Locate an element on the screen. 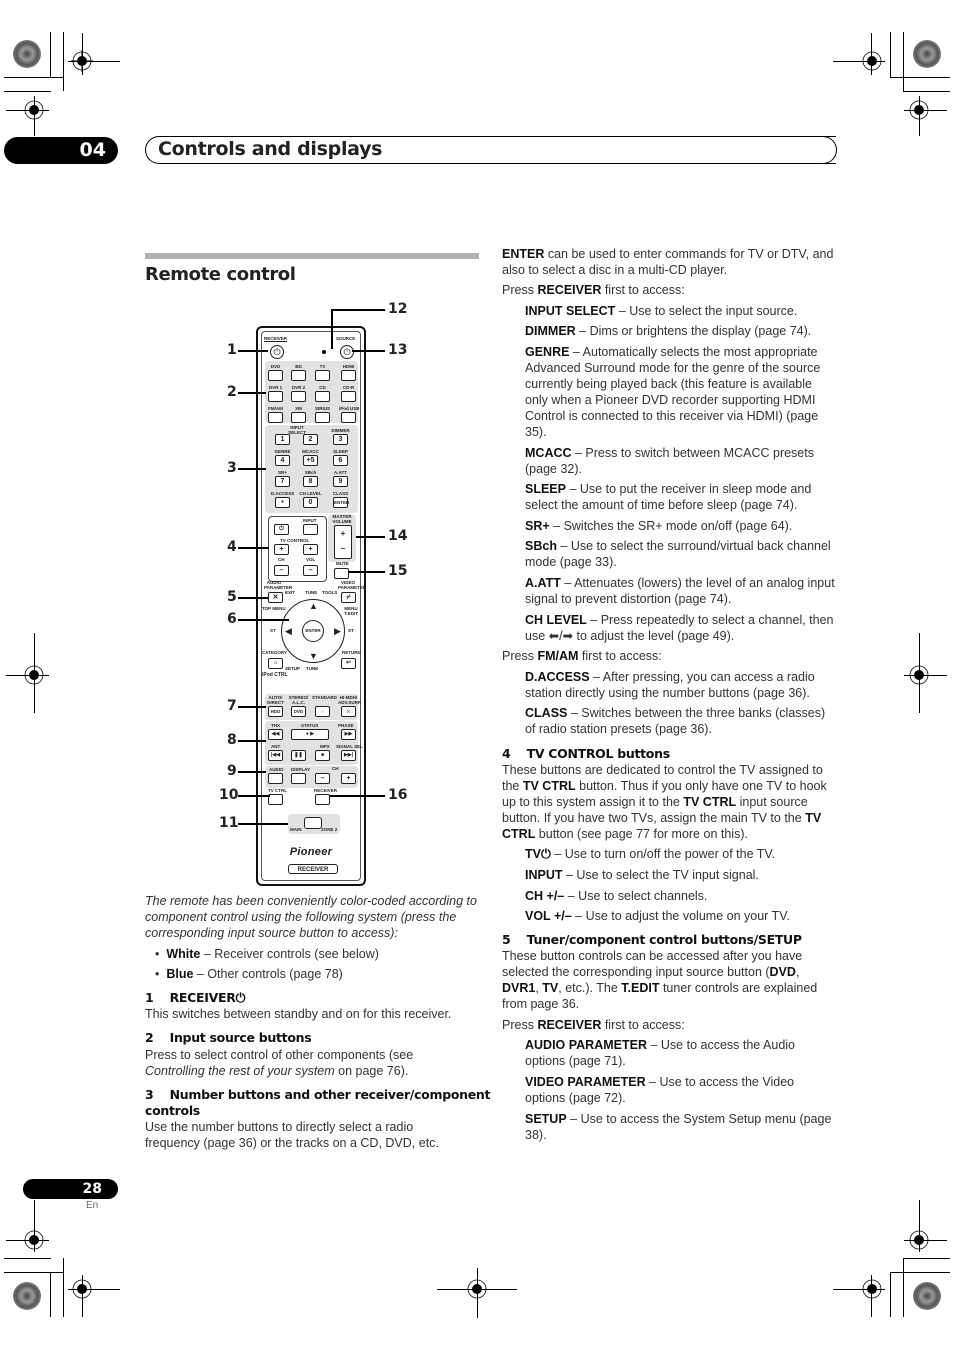  press-fmam-note: Press FM/AM first to access: is located at coordinates (582, 656).